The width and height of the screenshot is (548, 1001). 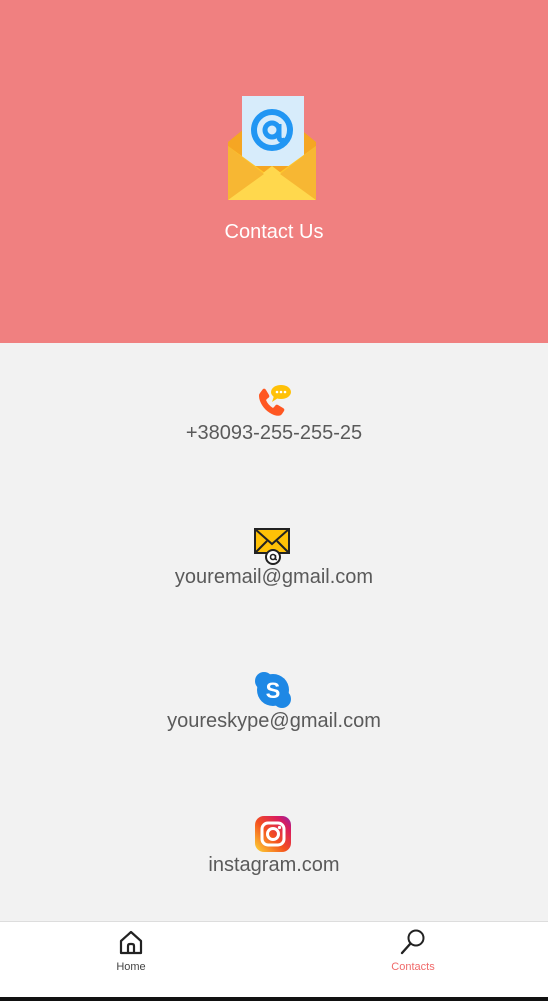 What do you see at coordinates (274, 577) in the screenshot?
I see `email-address: youremail@gmail.com` at bounding box center [274, 577].